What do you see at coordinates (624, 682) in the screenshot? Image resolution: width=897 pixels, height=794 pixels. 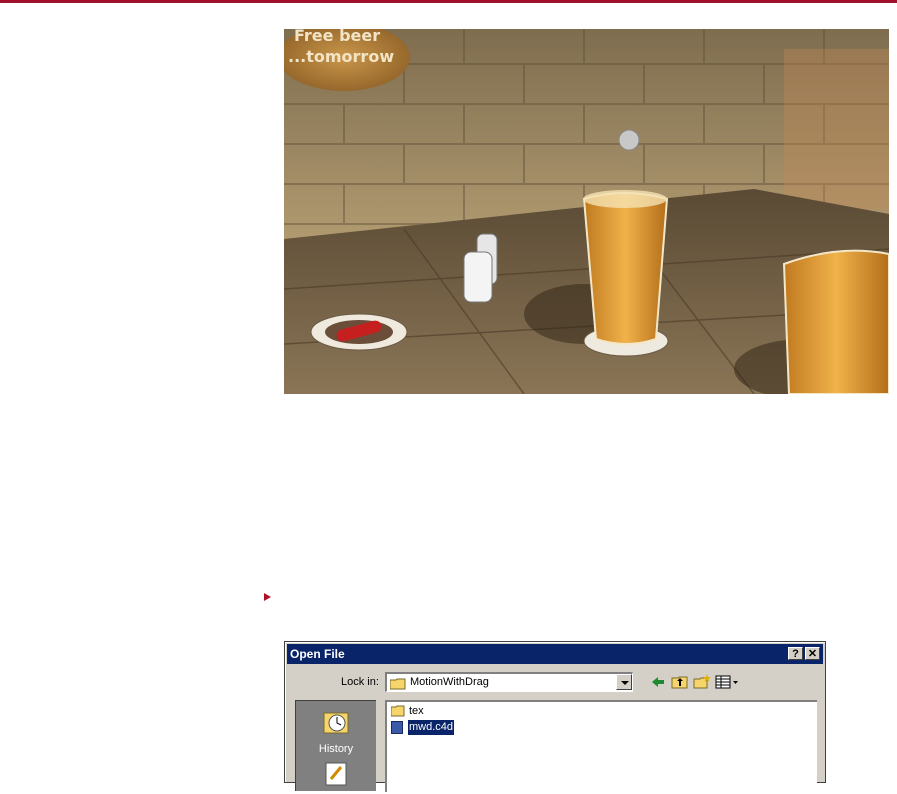 I see `chevron-down-icon` at bounding box center [624, 682].